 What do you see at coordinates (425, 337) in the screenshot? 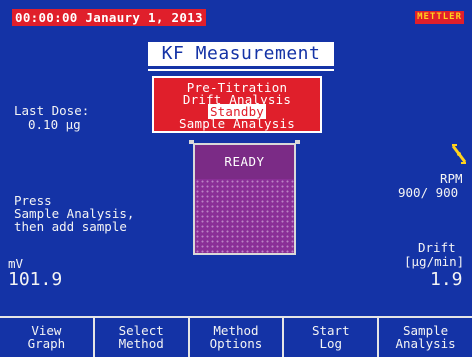
I see `sample-analysis-button: Sample Analysis` at bounding box center [425, 337].